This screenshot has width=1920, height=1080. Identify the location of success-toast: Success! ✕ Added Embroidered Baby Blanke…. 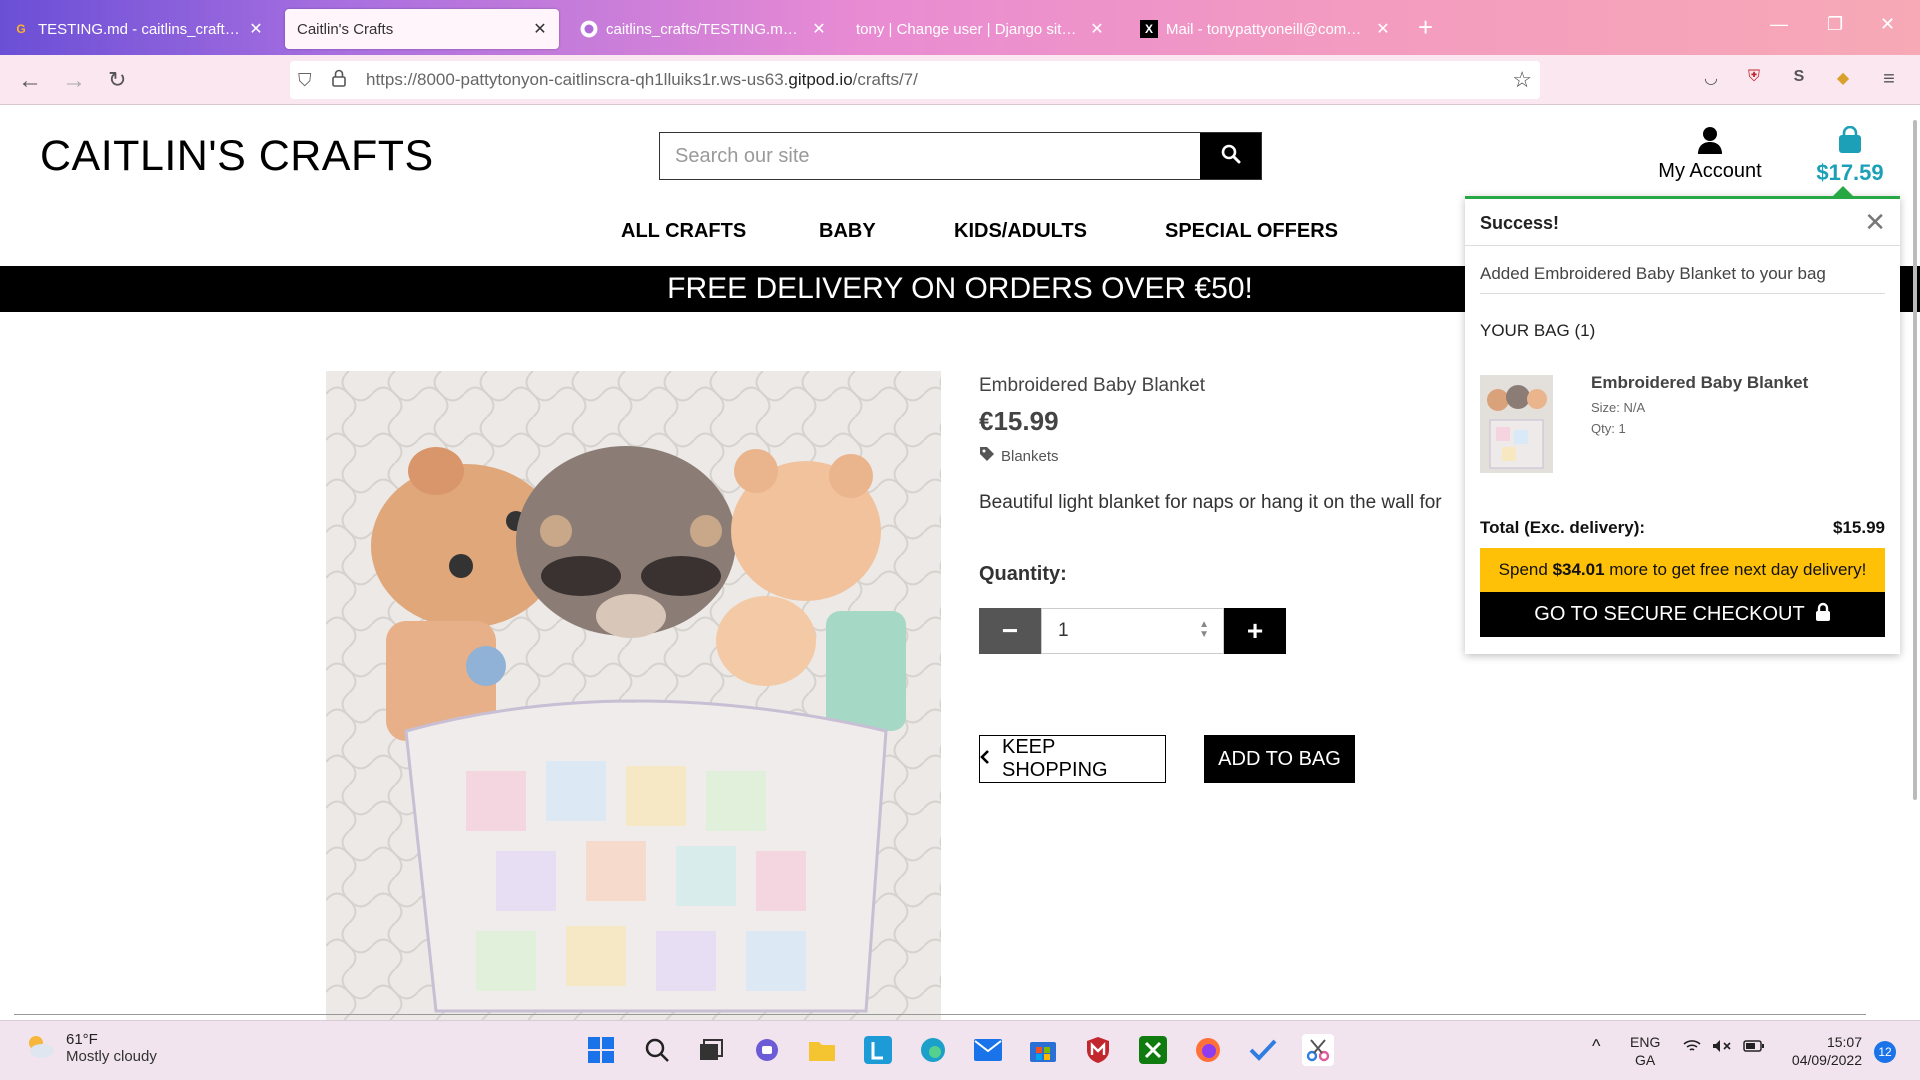
(1682, 420).